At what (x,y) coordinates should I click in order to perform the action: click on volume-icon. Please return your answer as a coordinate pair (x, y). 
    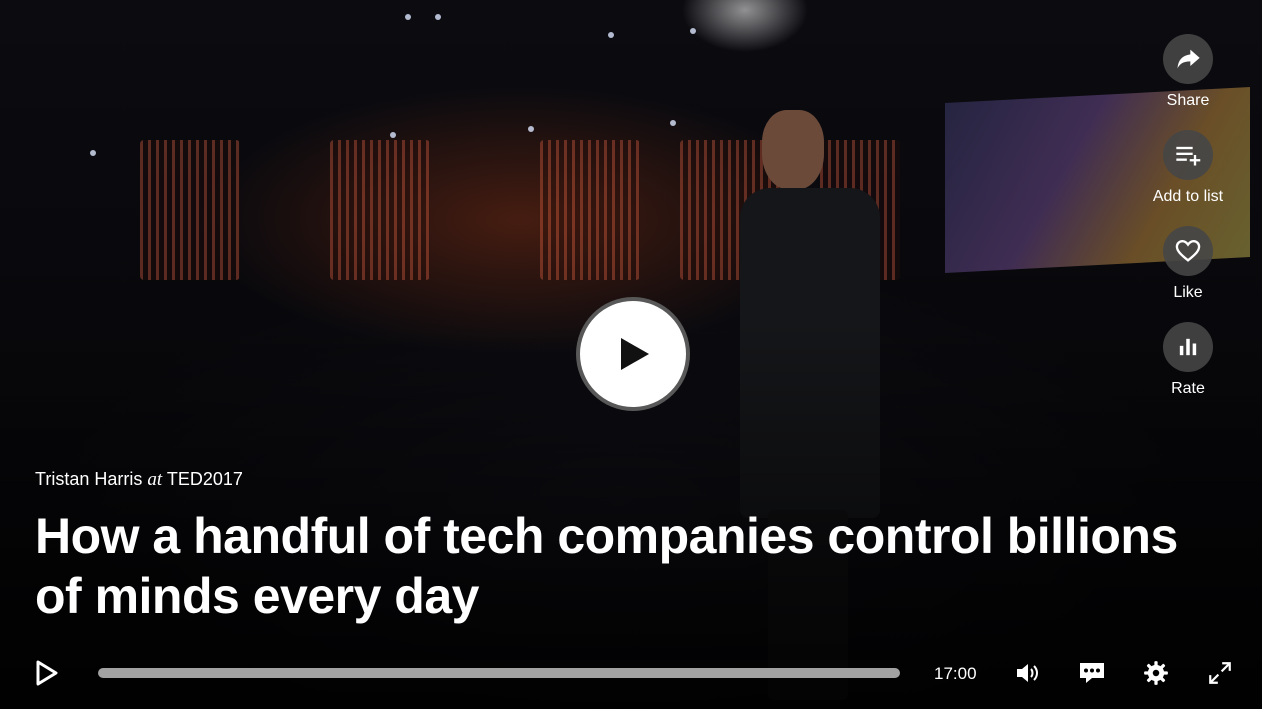
    Looking at the image, I should click on (1027, 673).